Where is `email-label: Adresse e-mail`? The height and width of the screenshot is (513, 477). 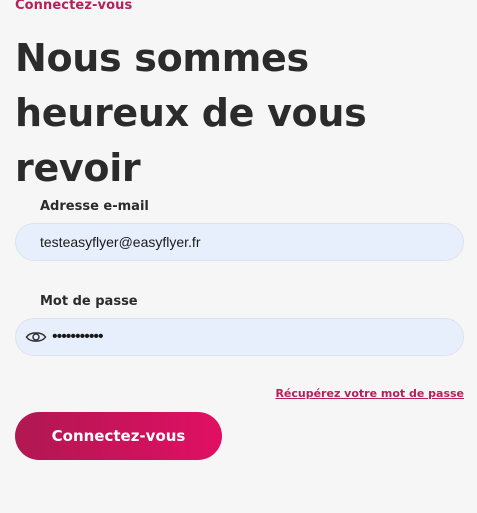 email-label: Adresse e-mail is located at coordinates (94, 206).